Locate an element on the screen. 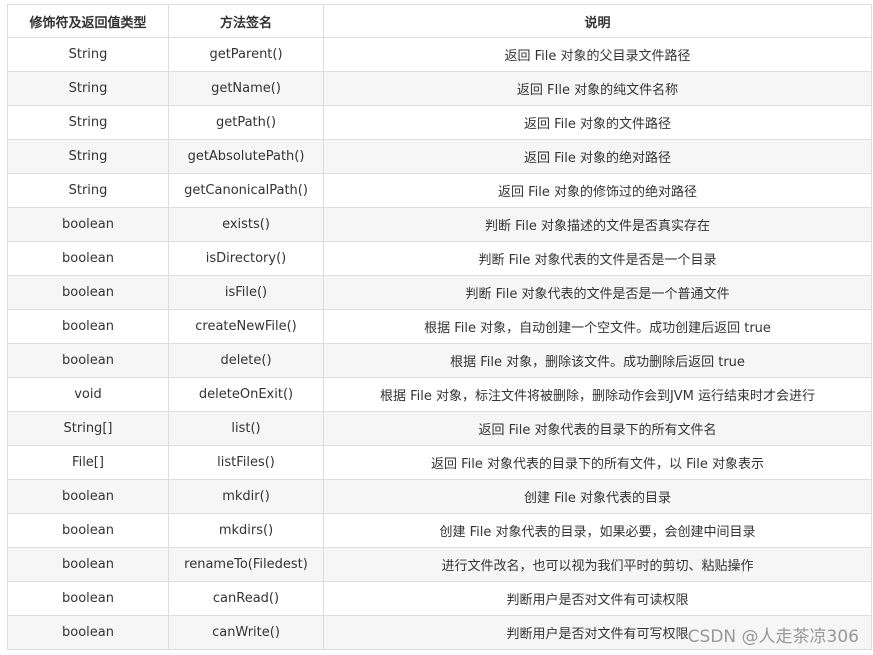  cell-method-signature: getCanonicalPath() is located at coordinates (246, 190).